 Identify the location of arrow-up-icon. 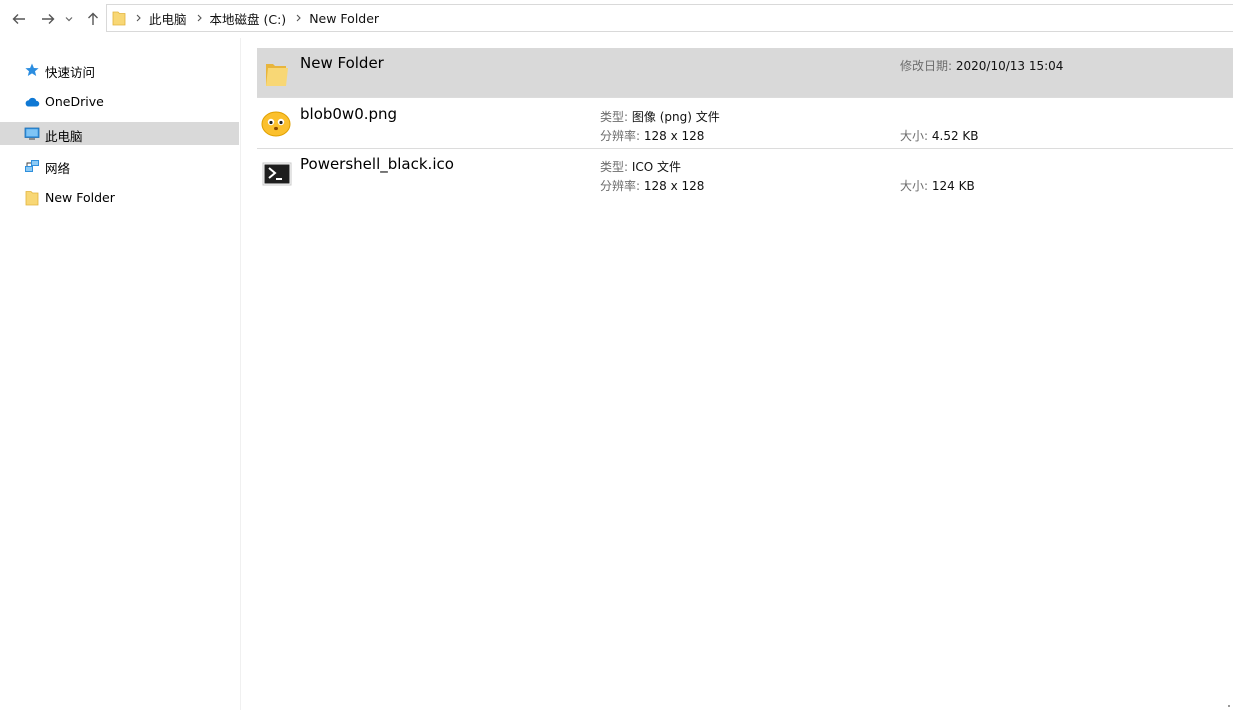
(93, 18).